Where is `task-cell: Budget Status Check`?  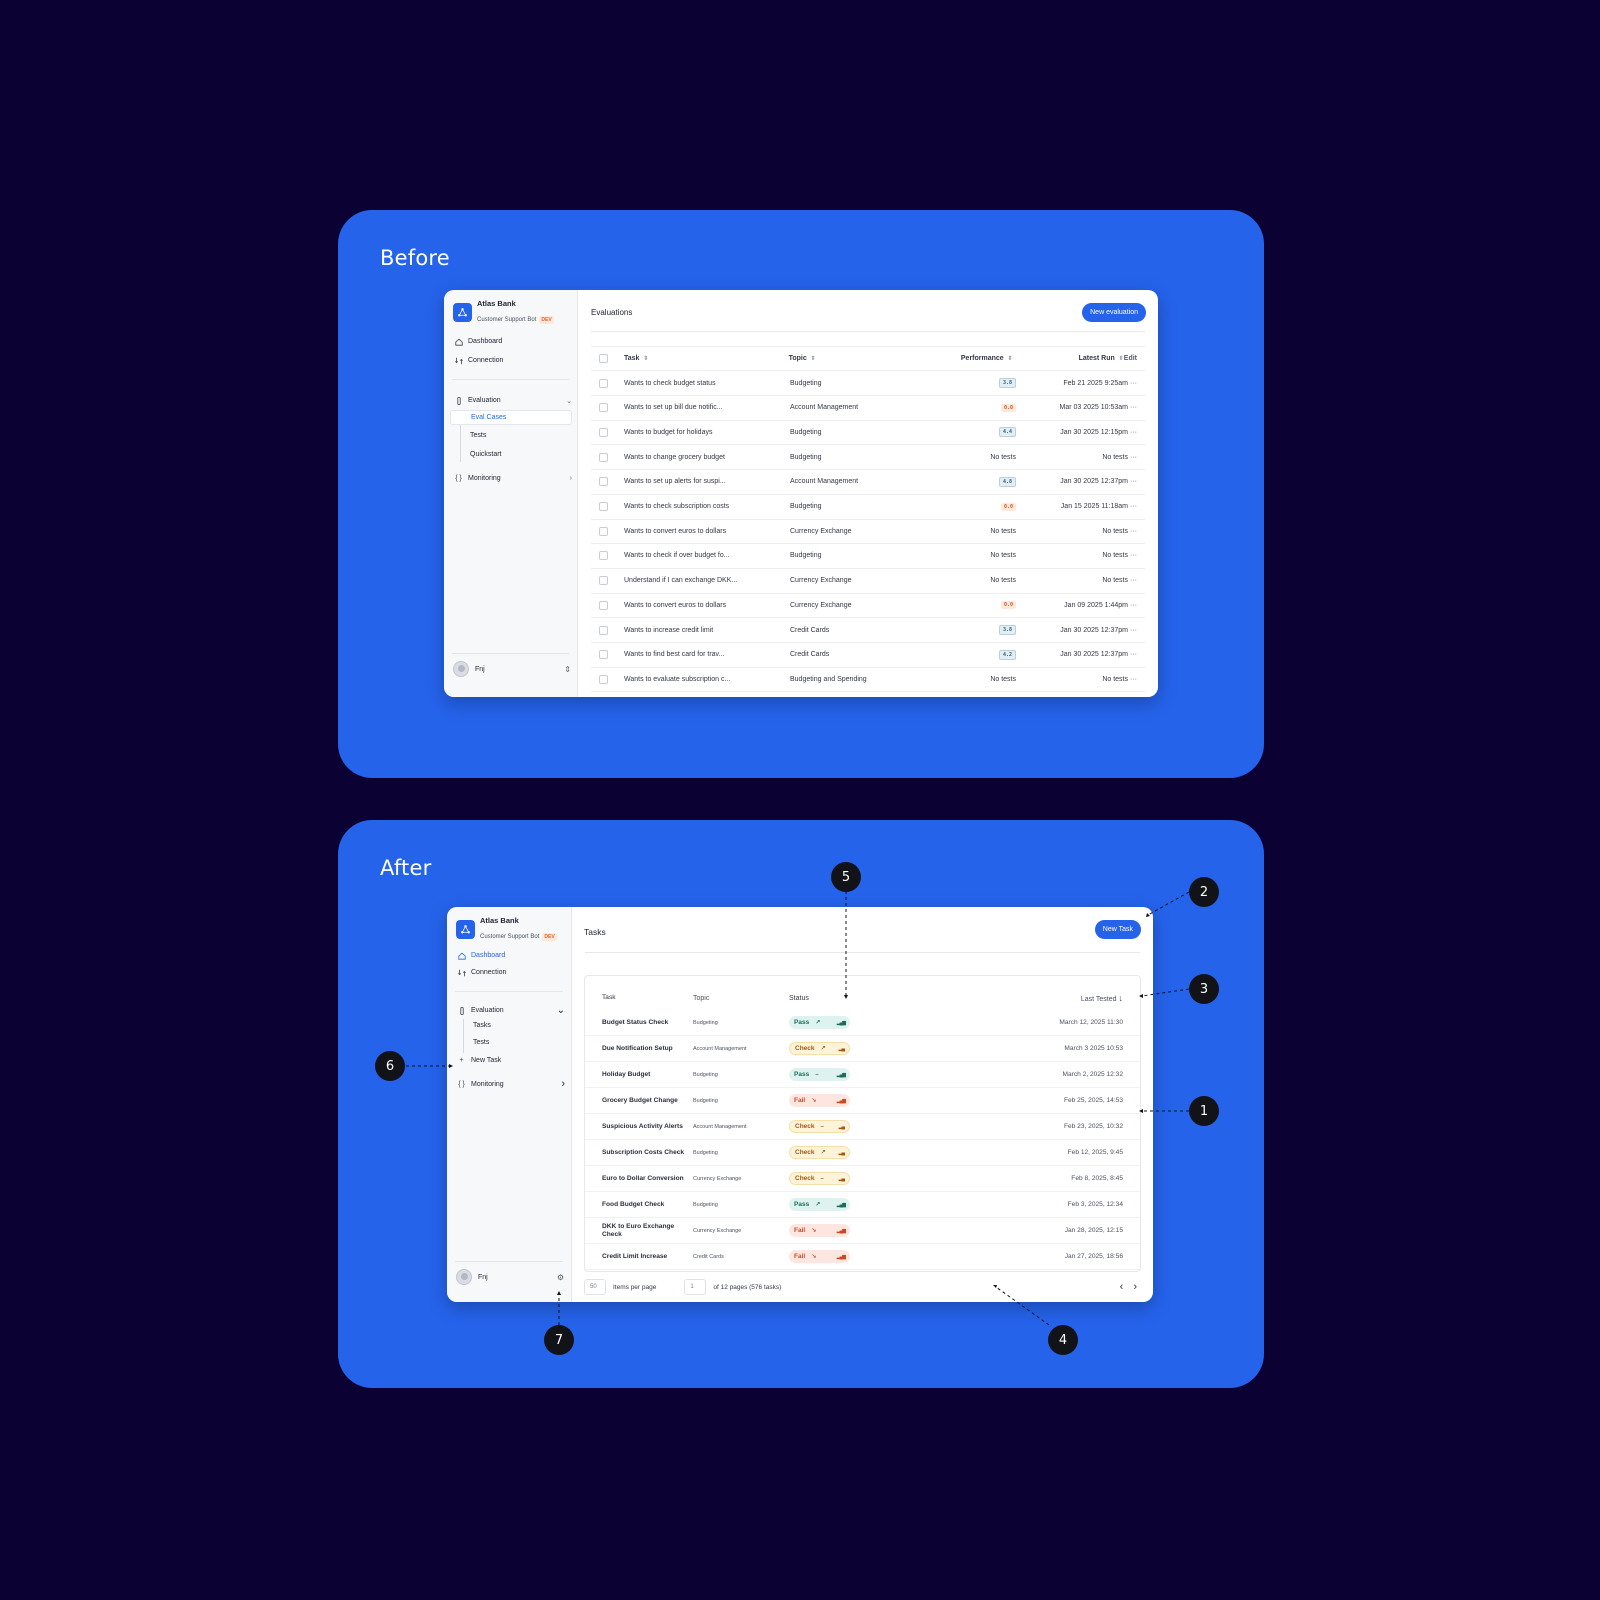
task-cell: Budget Status Check is located at coordinates (635, 1022).